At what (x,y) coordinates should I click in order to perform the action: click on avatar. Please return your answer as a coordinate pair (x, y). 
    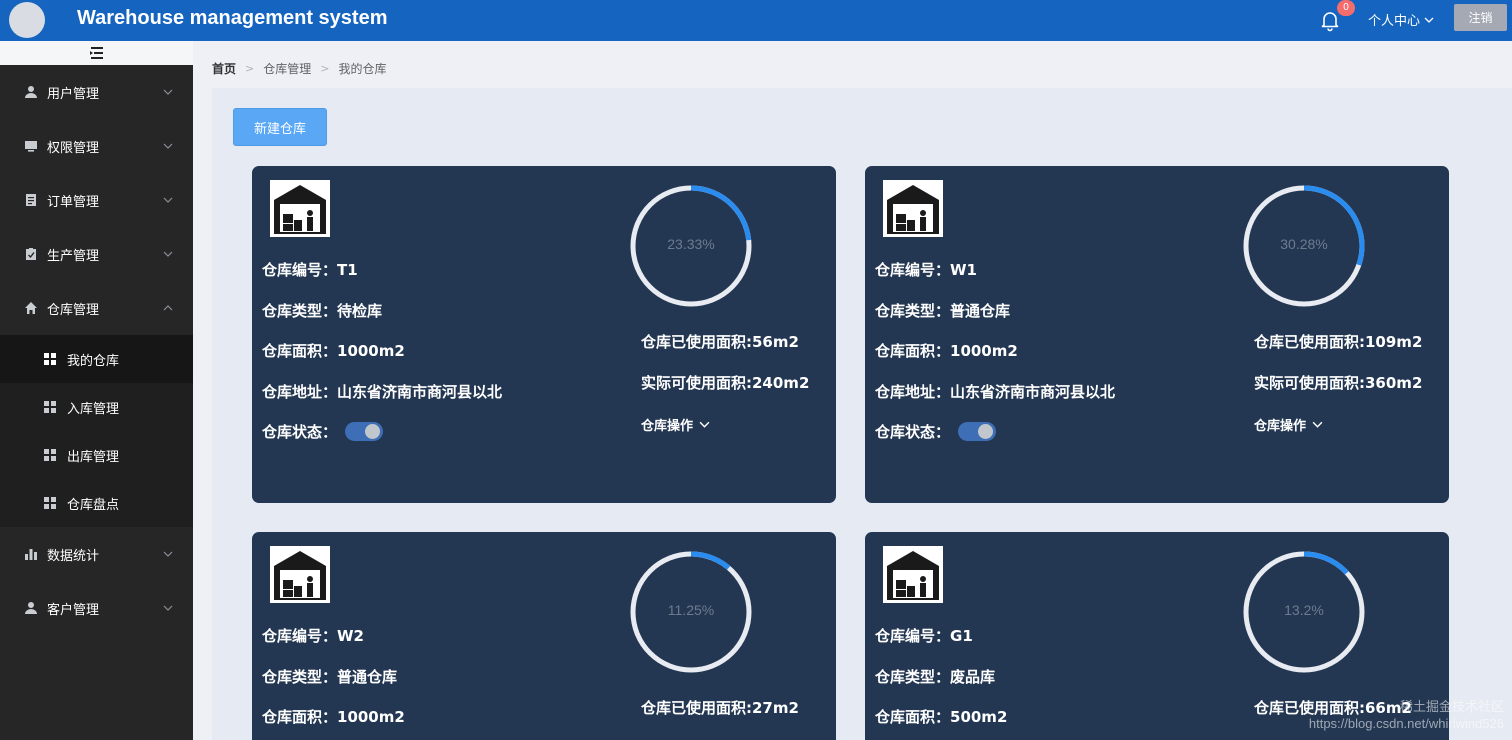
    Looking at the image, I should click on (27, 20).